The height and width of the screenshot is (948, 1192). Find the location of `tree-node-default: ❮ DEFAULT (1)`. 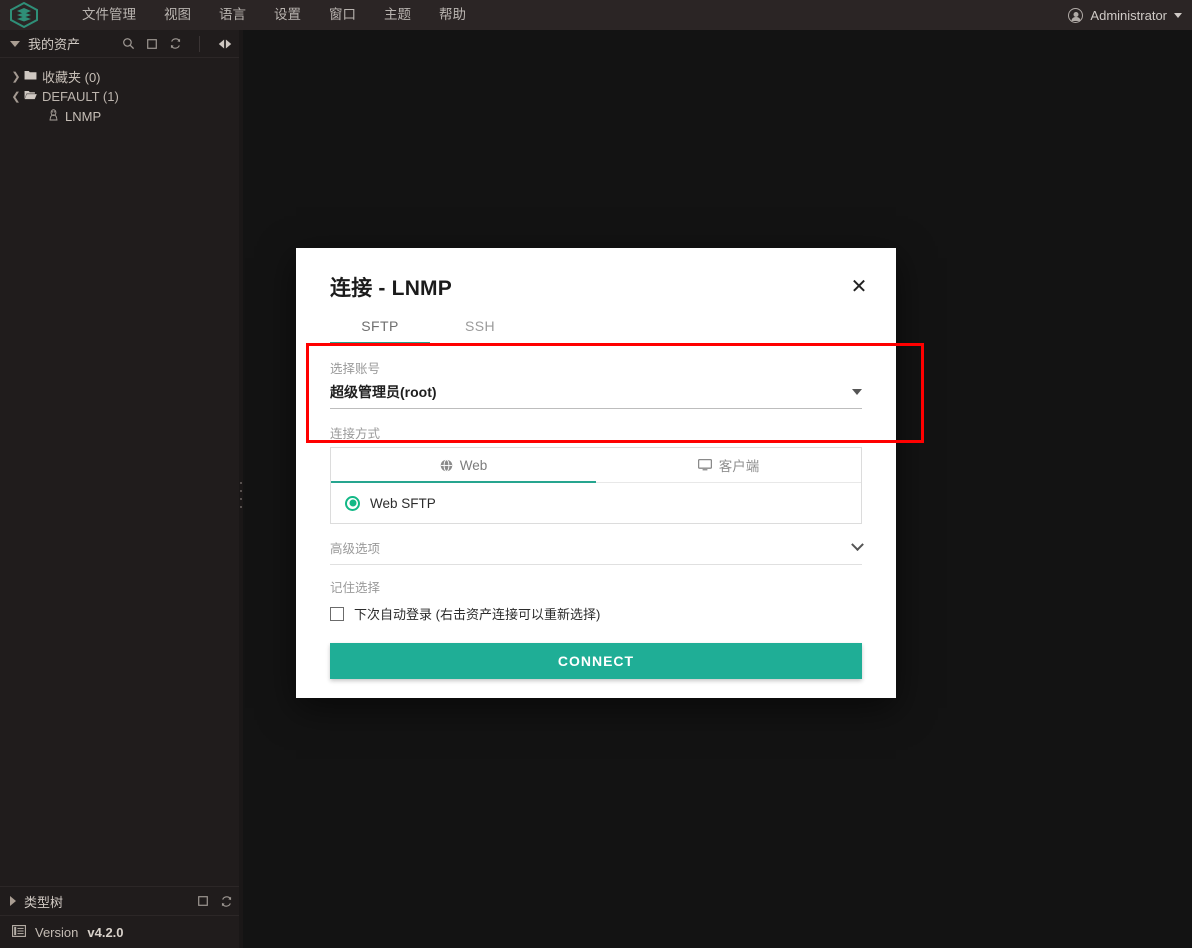

tree-node-default: ❮ DEFAULT (1) is located at coordinates (119, 96).